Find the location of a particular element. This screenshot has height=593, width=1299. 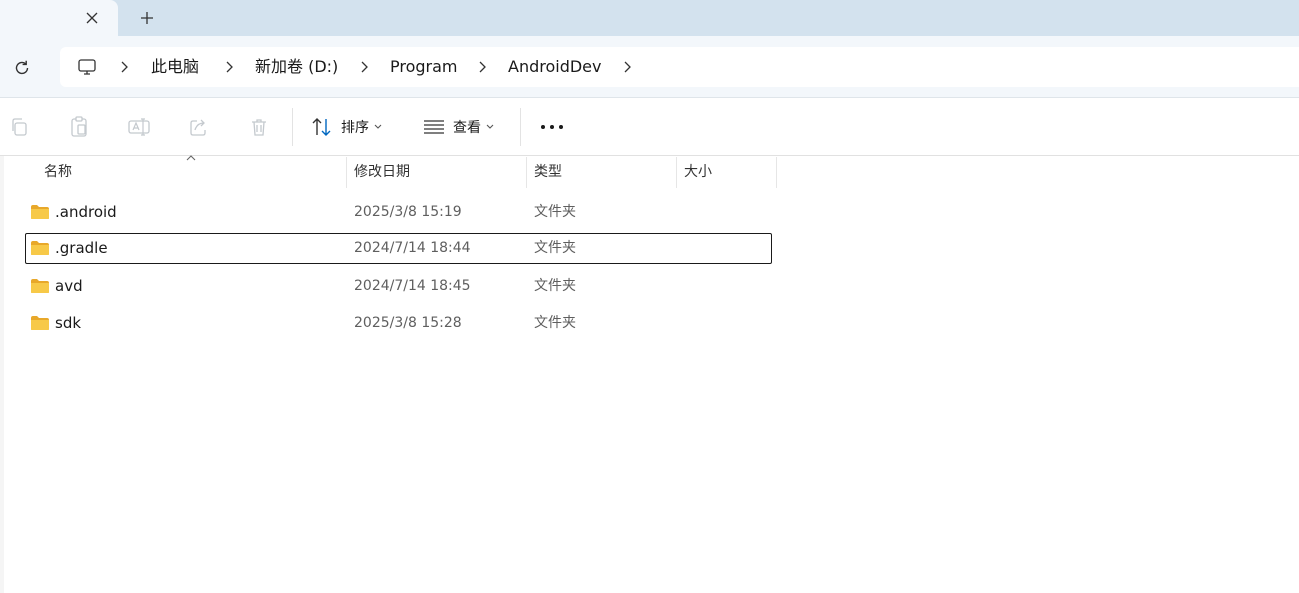

sort-ascending-indicator-icon is located at coordinates (191, 158).